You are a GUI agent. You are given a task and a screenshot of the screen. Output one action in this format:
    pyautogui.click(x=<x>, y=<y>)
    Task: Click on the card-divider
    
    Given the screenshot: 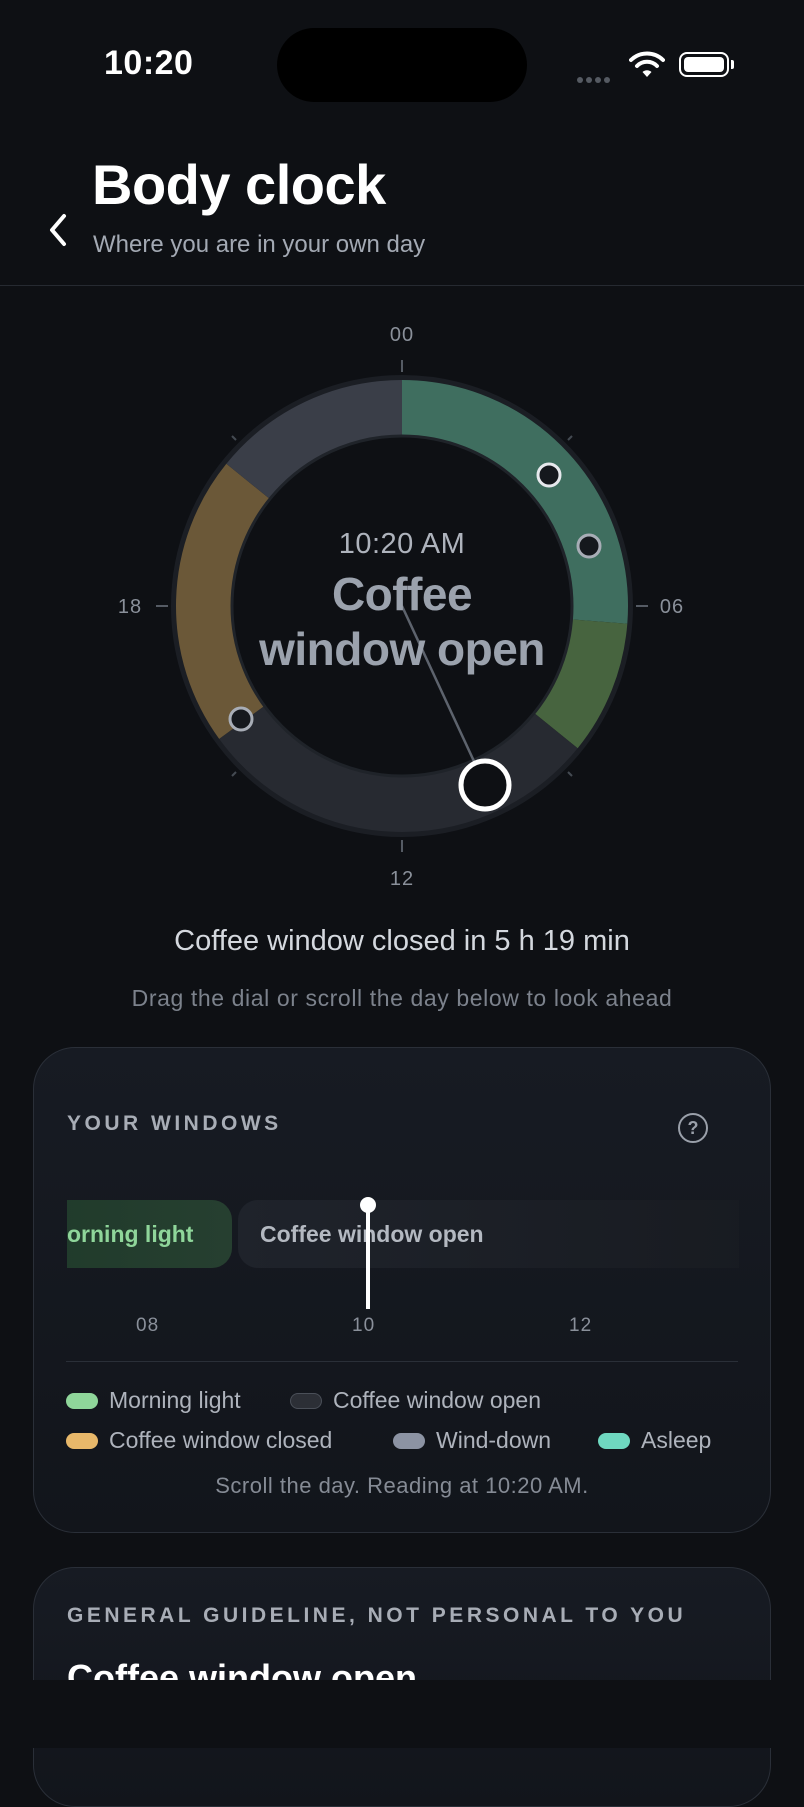 What is the action you would take?
    pyautogui.click(x=402, y=1361)
    